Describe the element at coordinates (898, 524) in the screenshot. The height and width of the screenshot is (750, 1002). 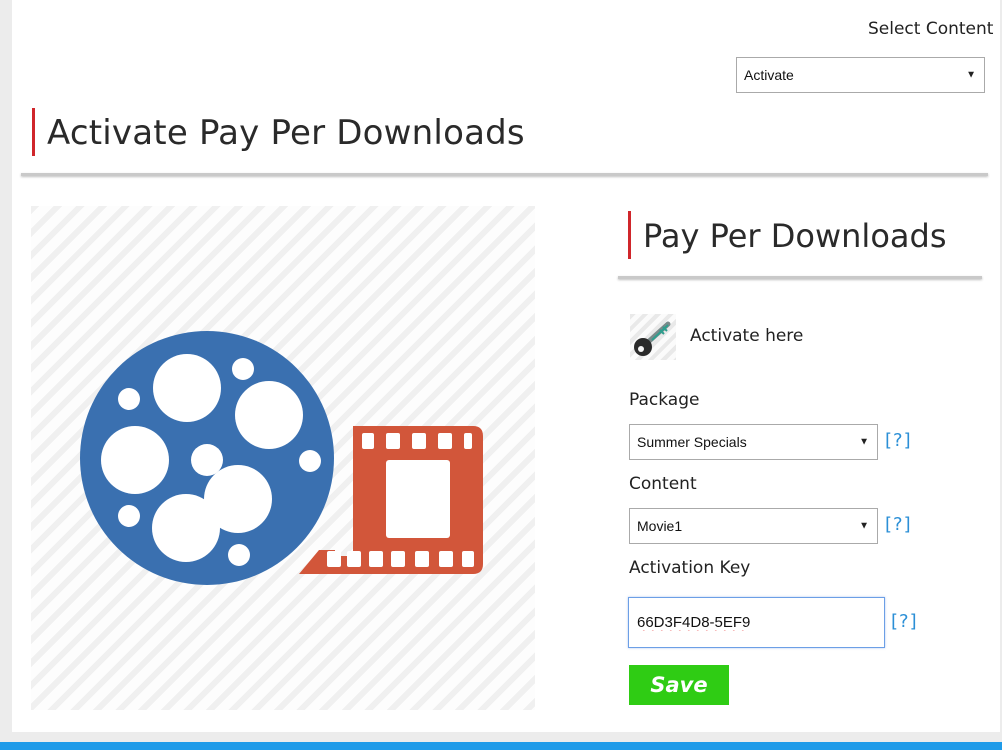
I see `content-help-link: [?]` at that location.